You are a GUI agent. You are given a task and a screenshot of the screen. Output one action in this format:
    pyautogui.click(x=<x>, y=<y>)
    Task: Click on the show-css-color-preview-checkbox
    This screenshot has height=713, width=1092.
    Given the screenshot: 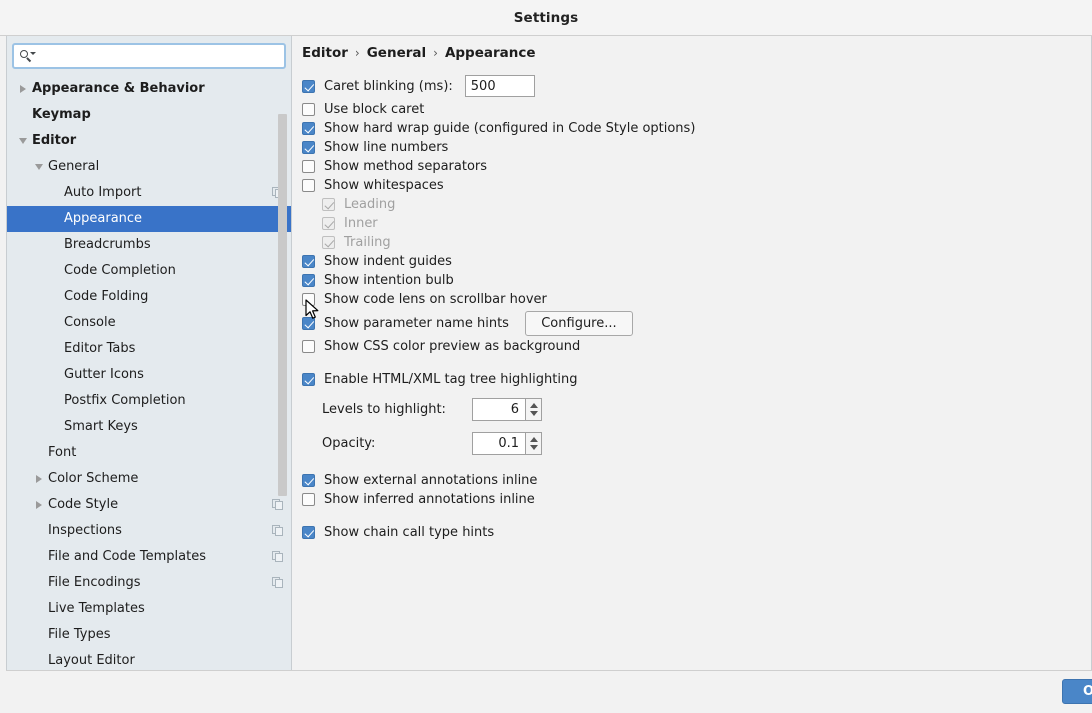 What is the action you would take?
    pyautogui.click(x=308, y=346)
    